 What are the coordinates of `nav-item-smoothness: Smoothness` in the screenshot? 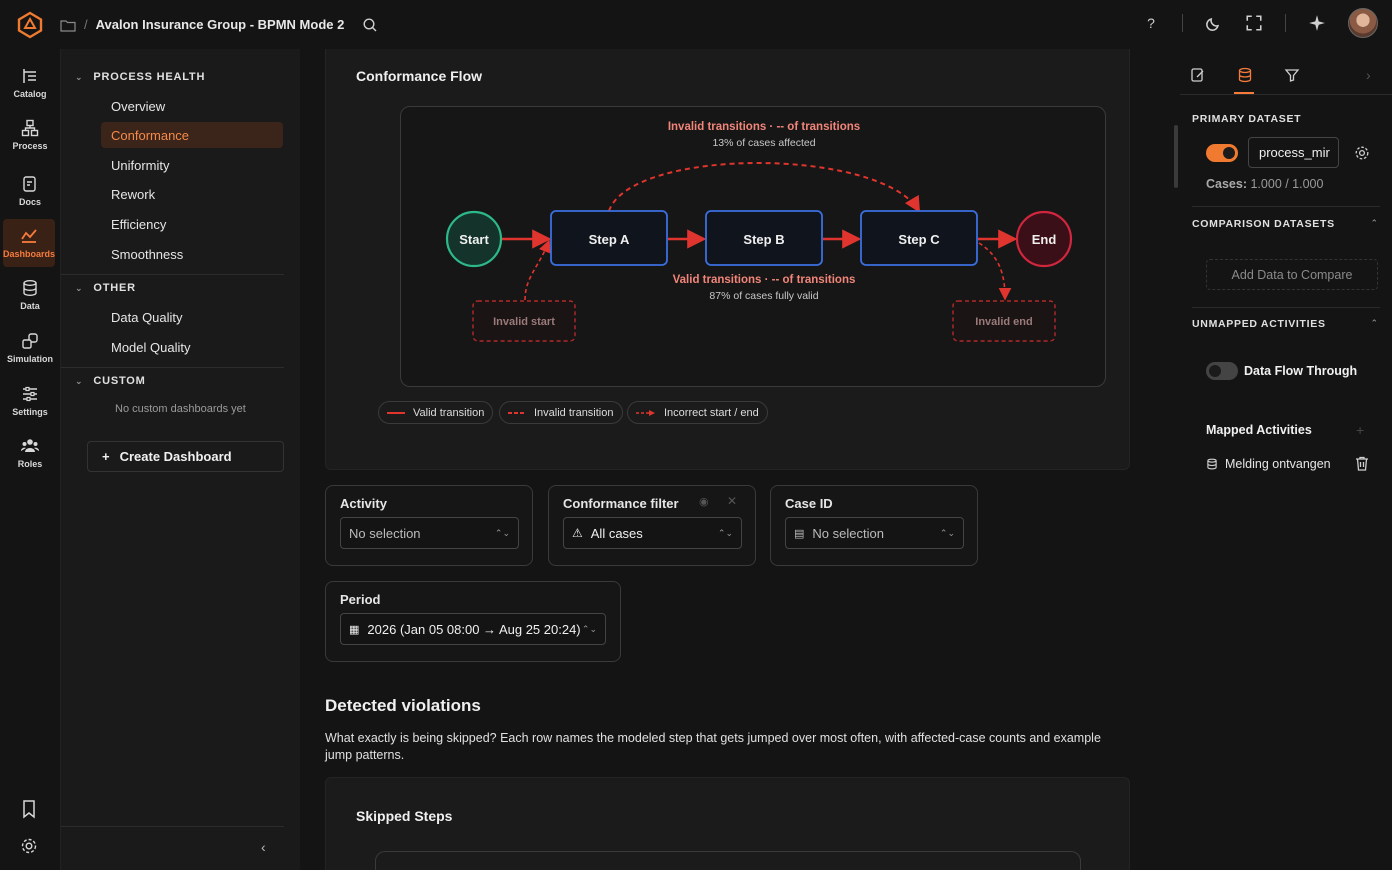 It's located at (192, 254).